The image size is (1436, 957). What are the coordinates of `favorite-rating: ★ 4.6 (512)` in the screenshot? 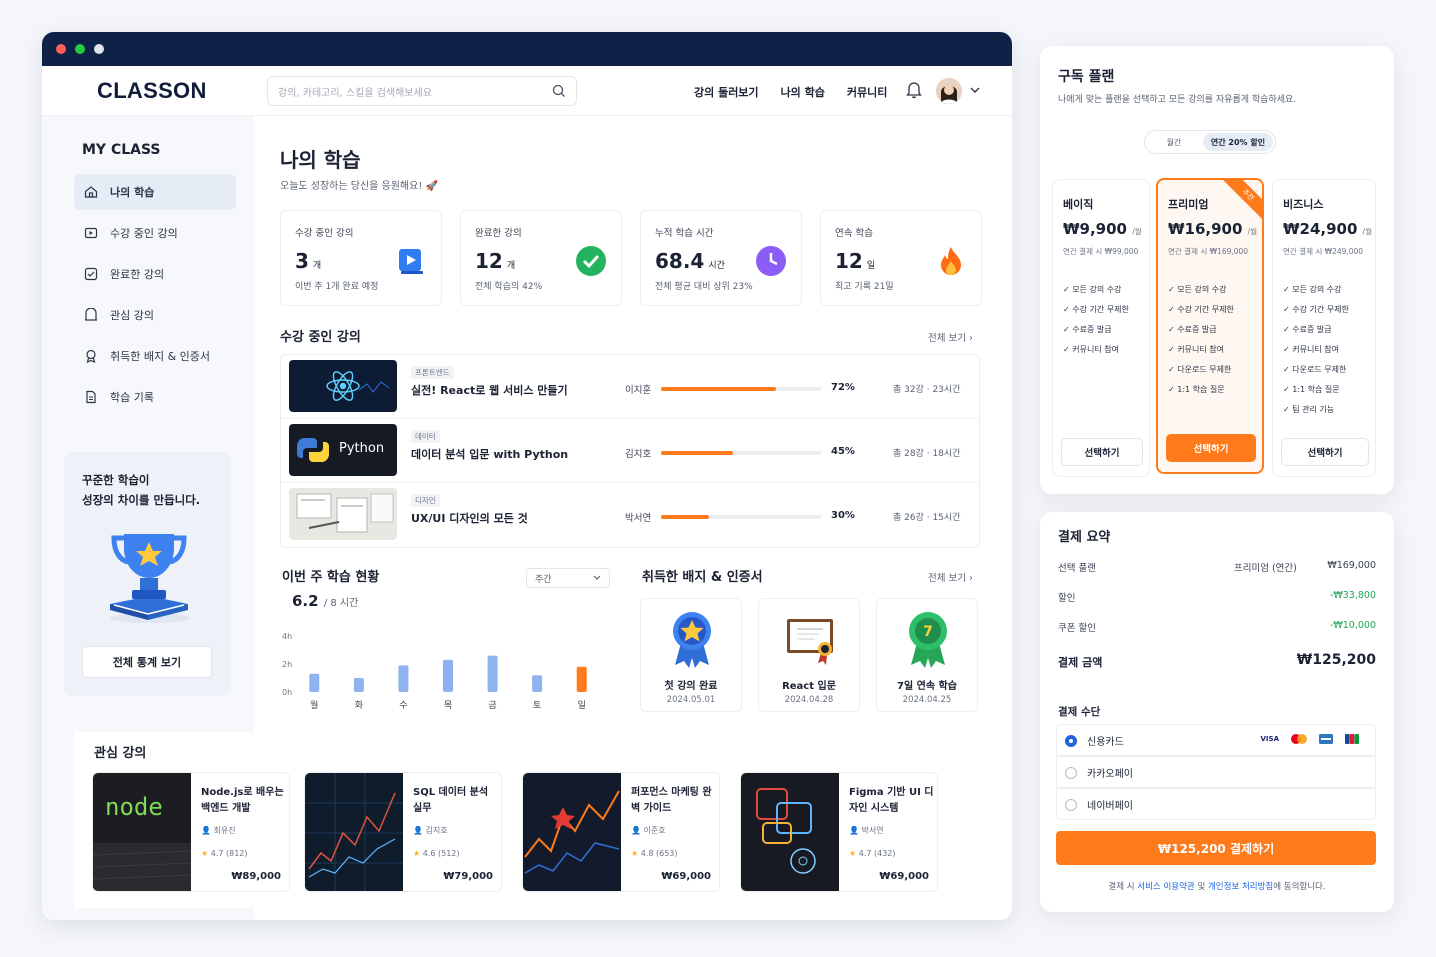 It's located at (436, 853).